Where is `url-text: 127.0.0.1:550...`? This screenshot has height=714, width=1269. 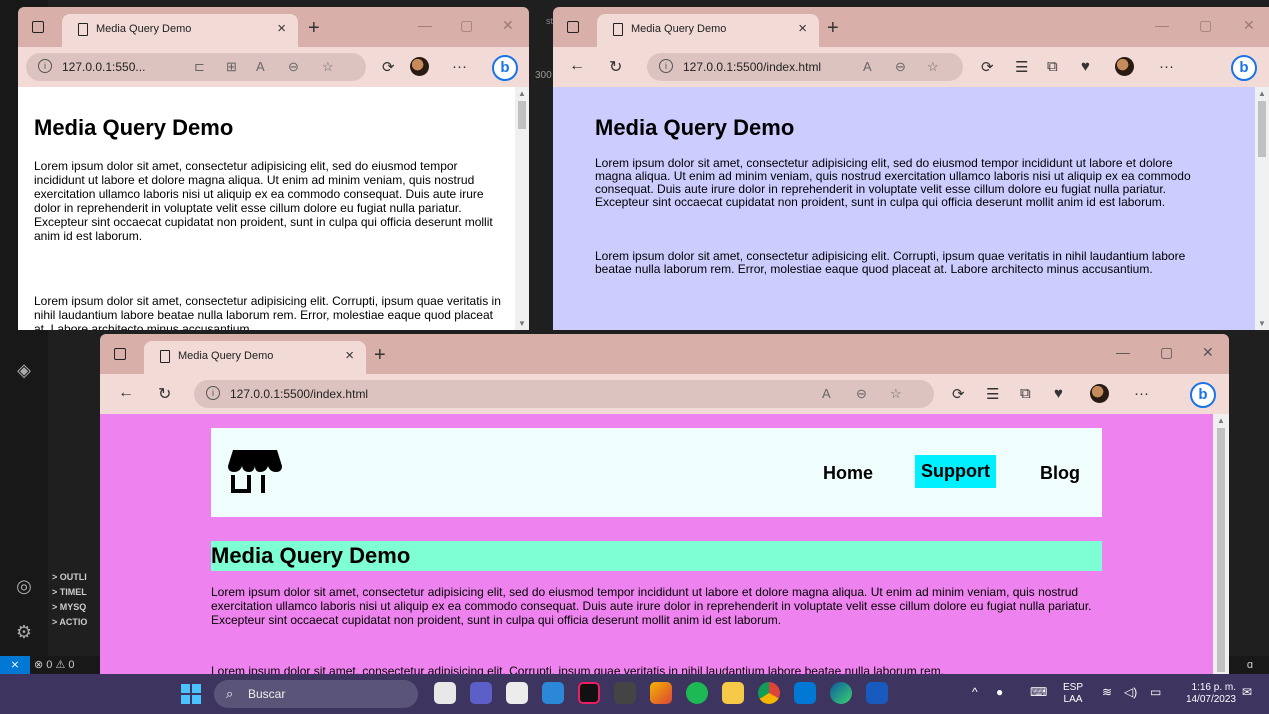
url-text: 127.0.0.1:550... is located at coordinates (103, 67).